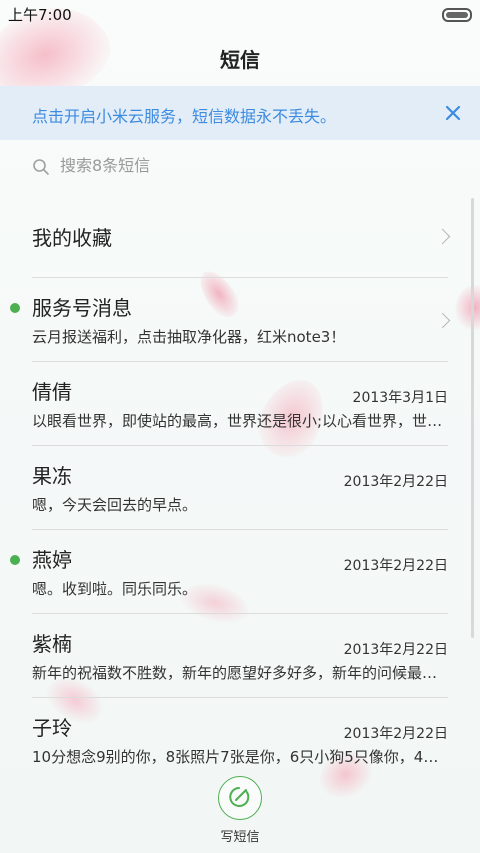 The height and width of the screenshot is (853, 480). I want to click on page-title: 短信, so click(240, 60).